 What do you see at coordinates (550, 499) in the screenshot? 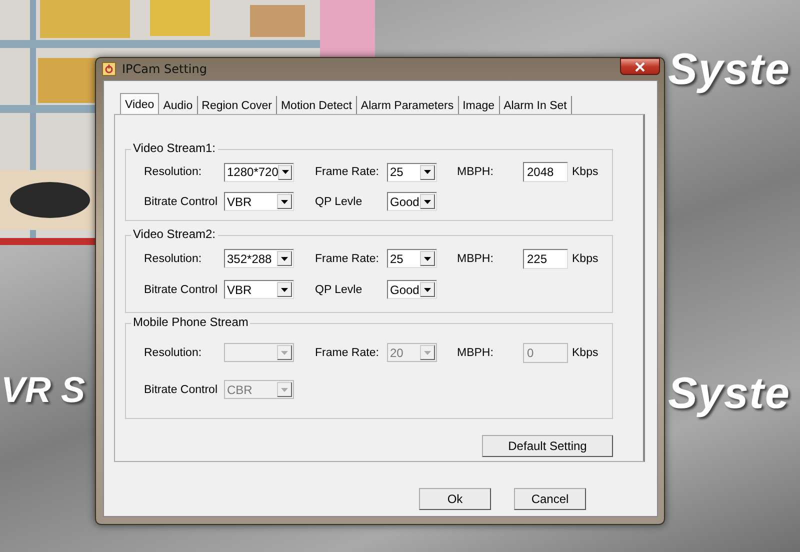
I see `dialog-button: Cancel` at bounding box center [550, 499].